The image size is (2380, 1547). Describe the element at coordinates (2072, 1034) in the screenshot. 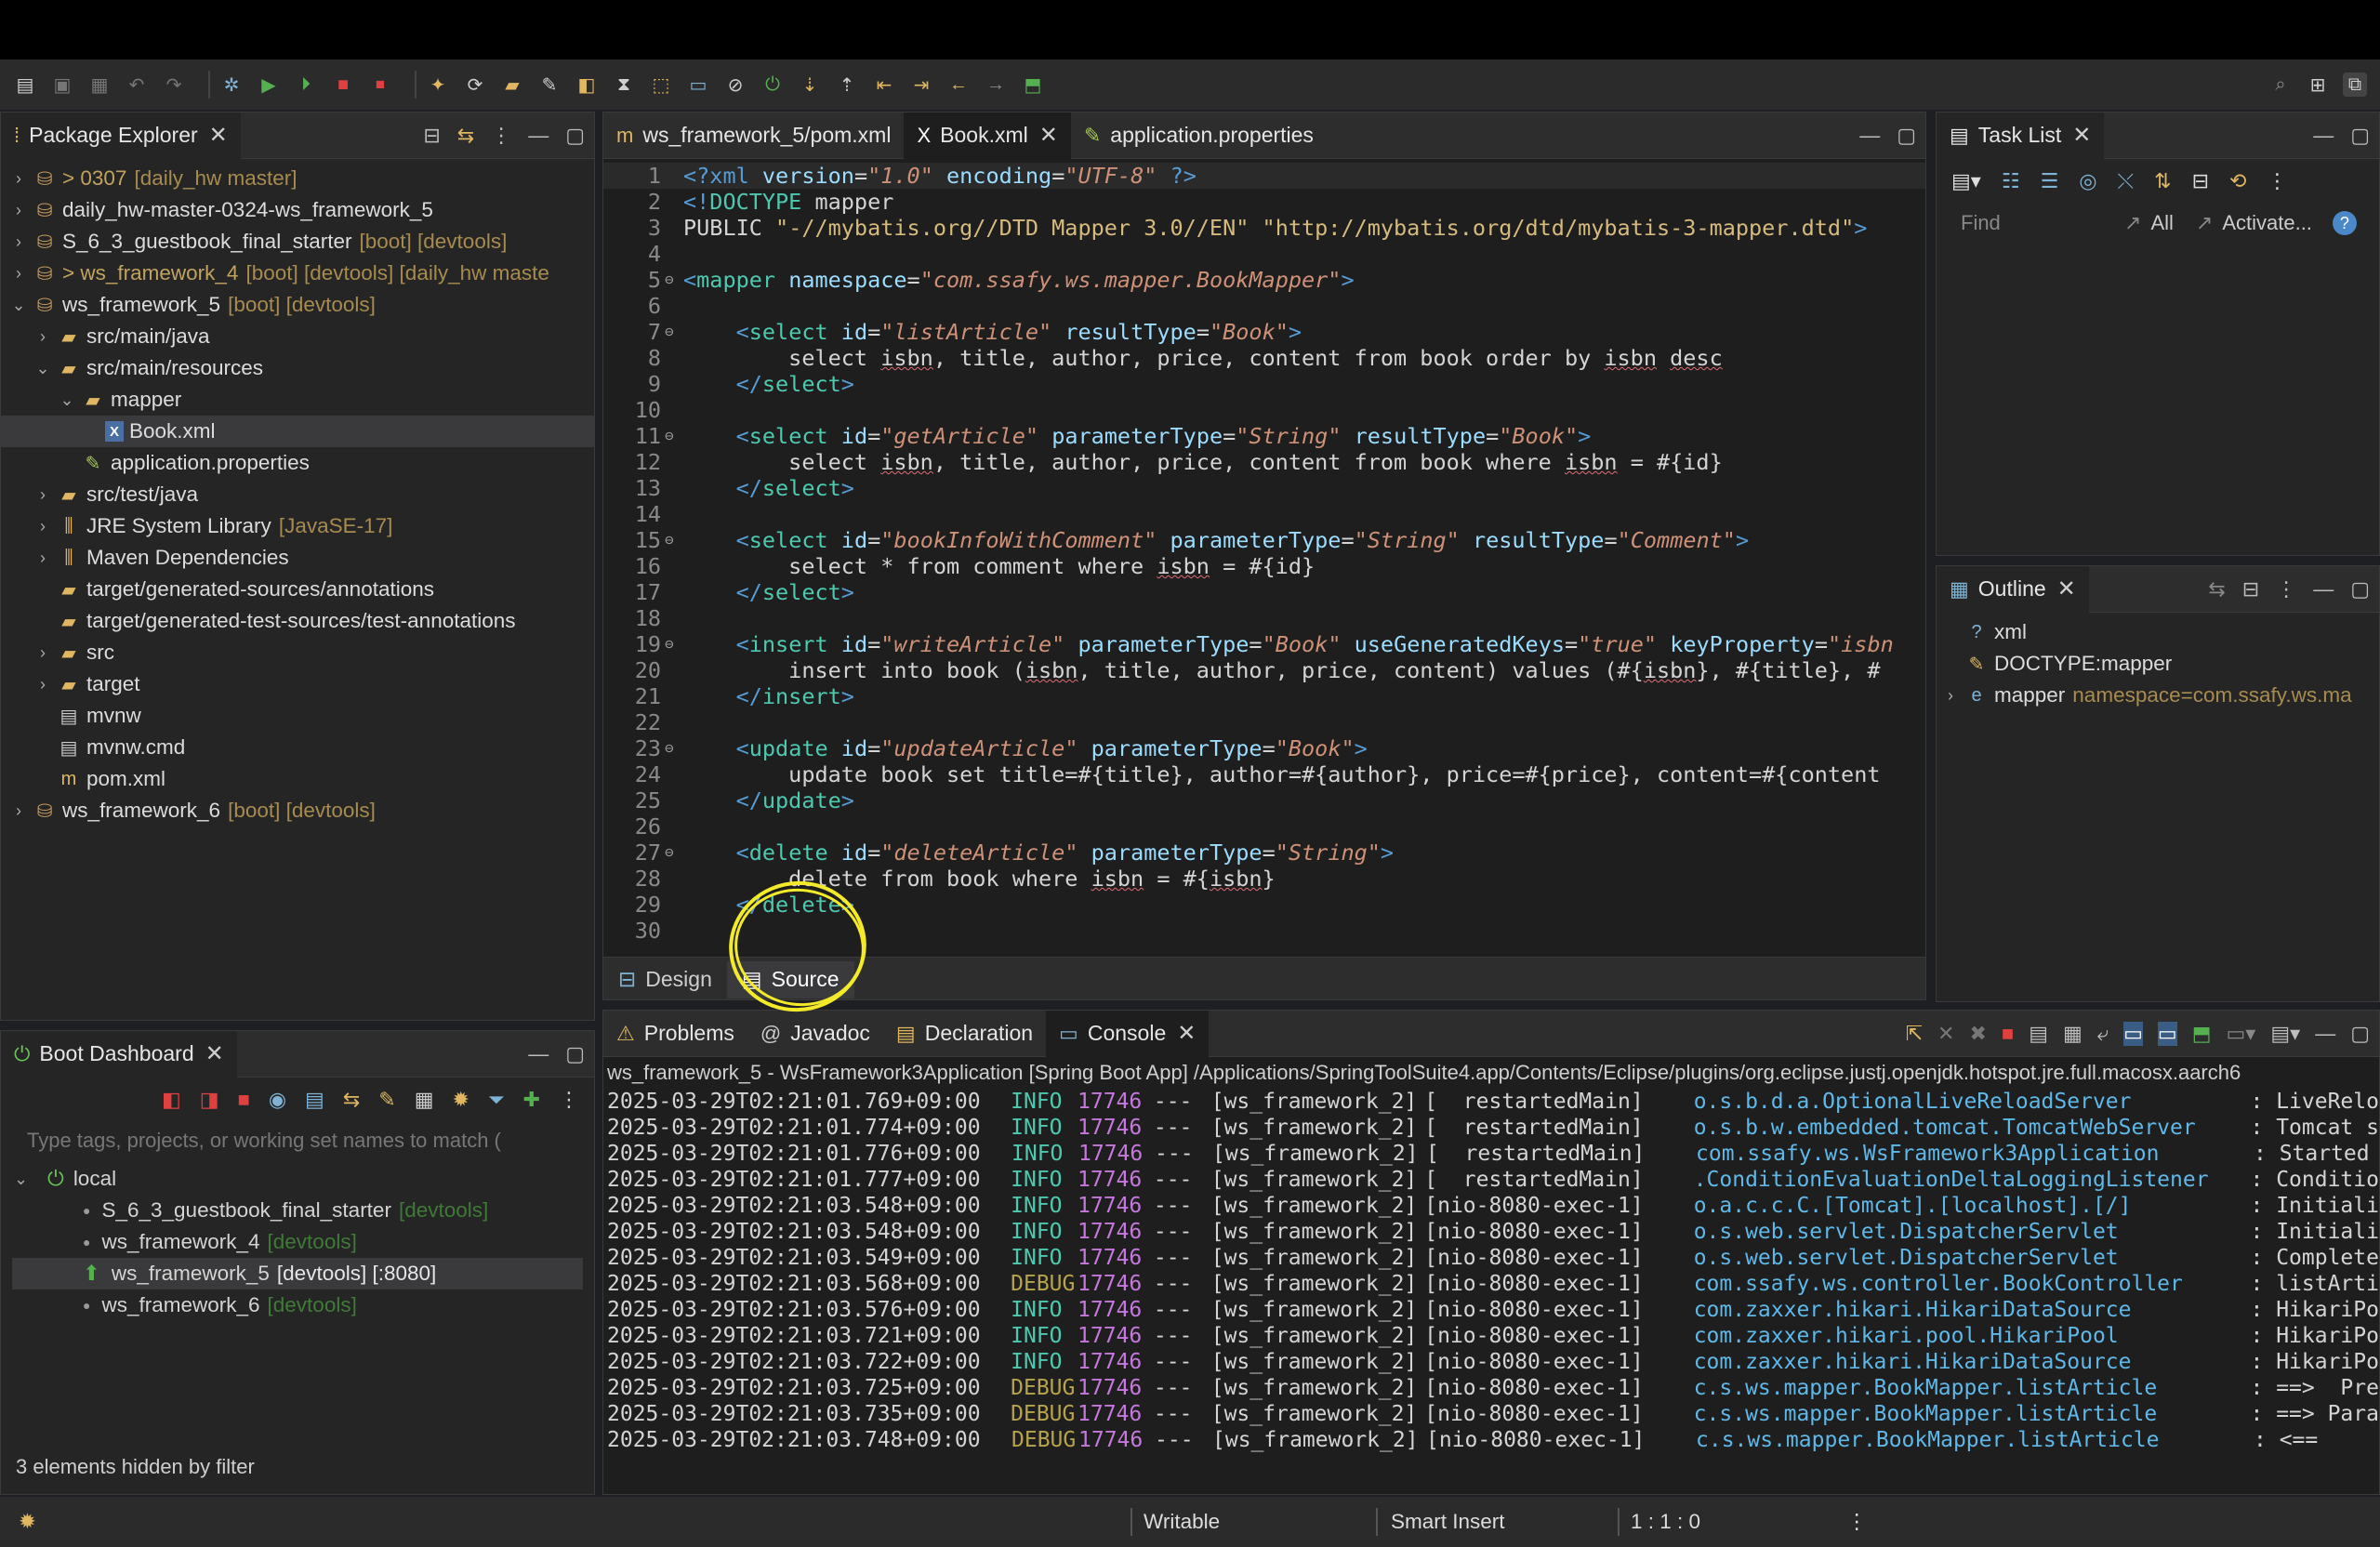

I see `scroll-lock-icon: ▦` at that location.